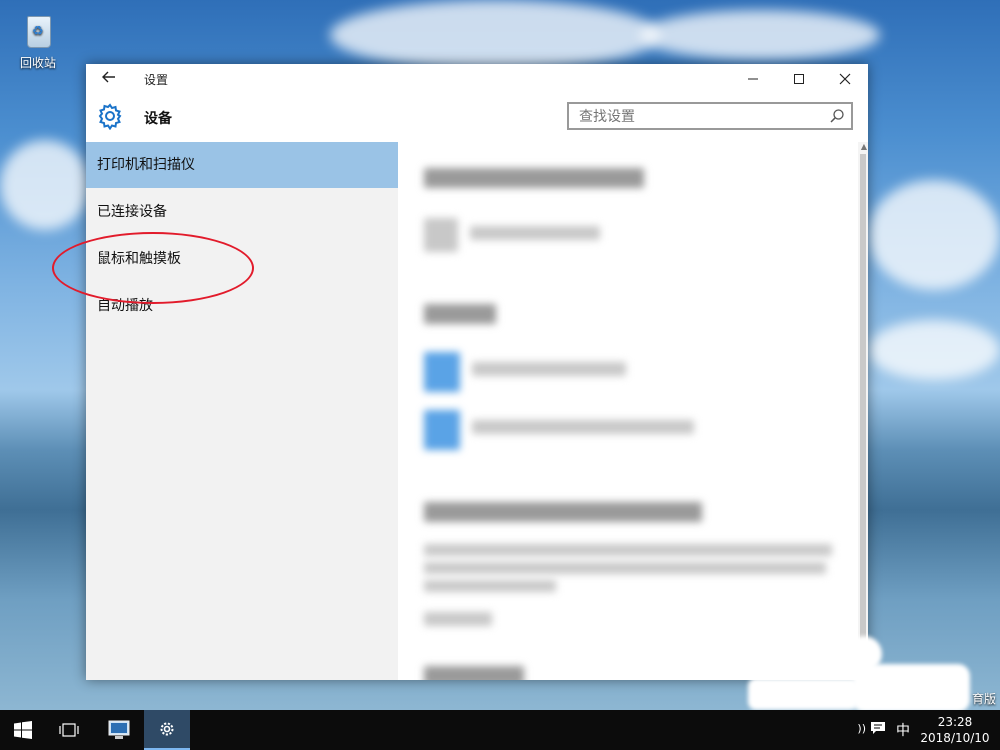 Image resolution: width=1000 pixels, height=750 pixels. I want to click on remote-desktop-taskbar-button, so click(119, 730).